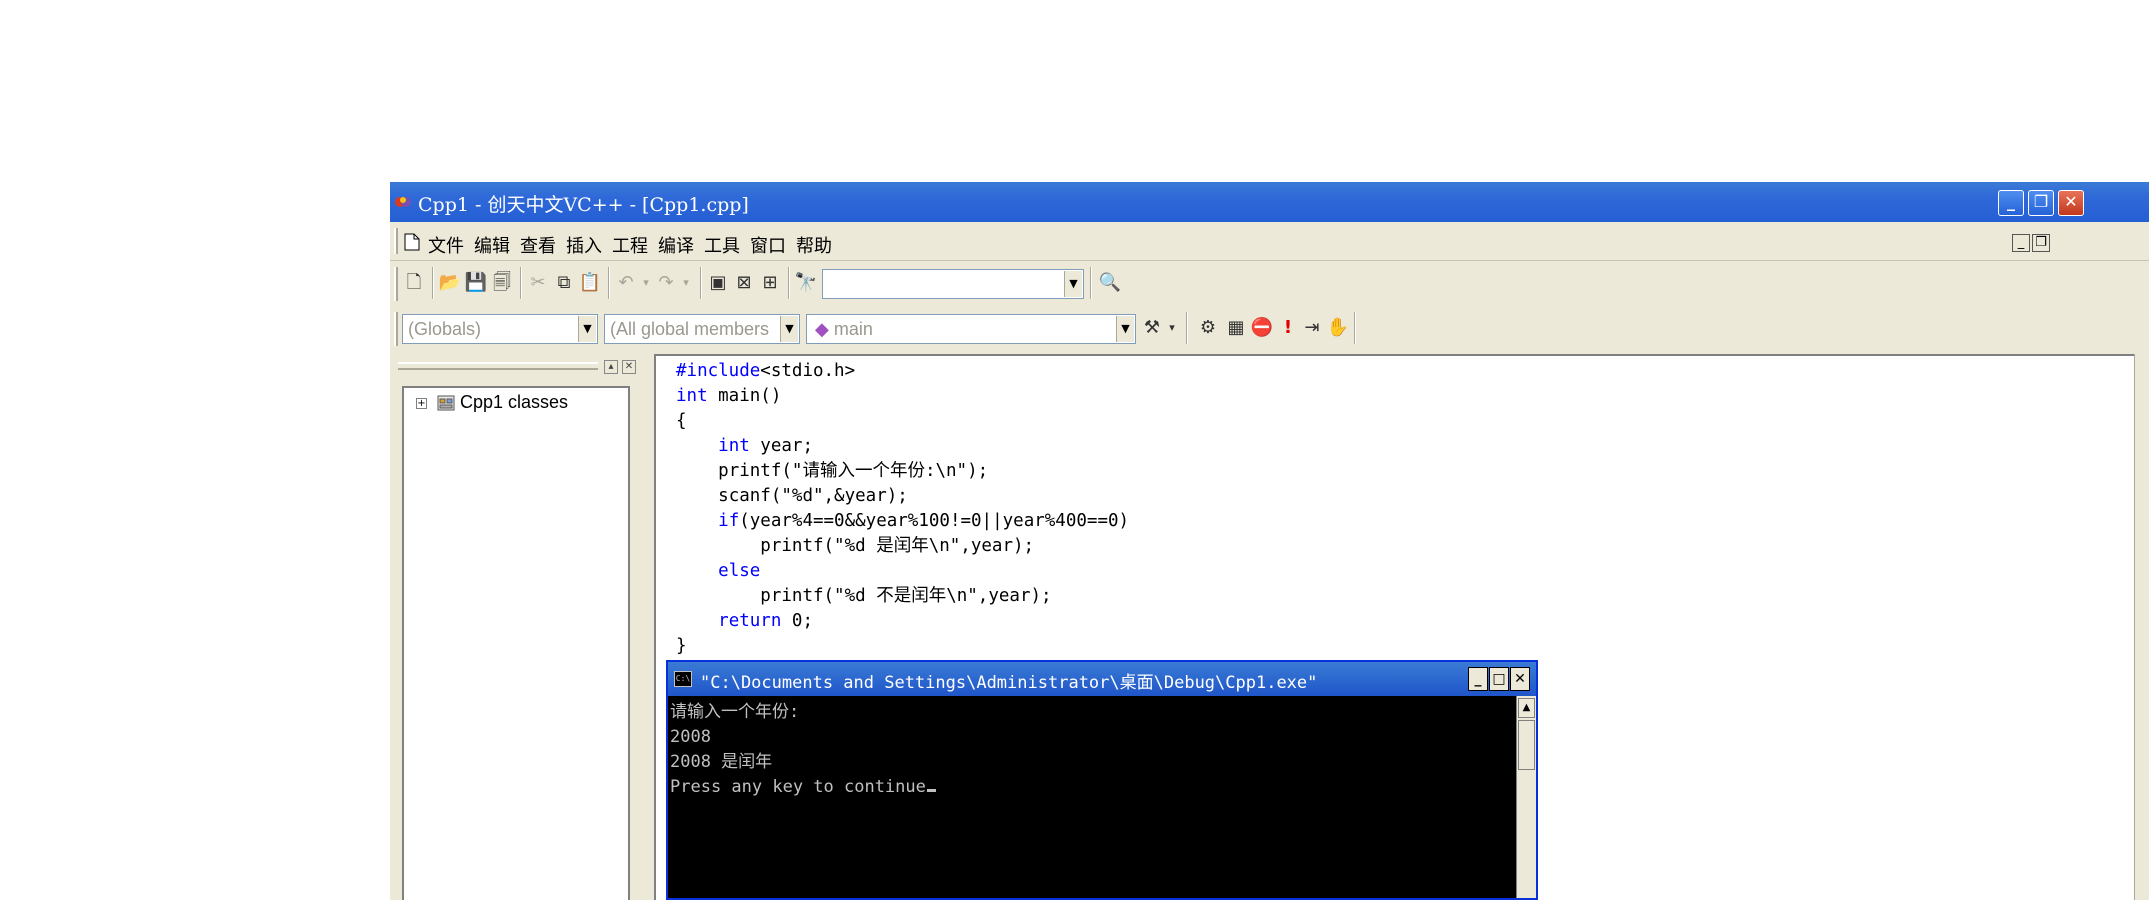 The height and width of the screenshot is (900, 2149). I want to click on code-text: printf("请输入一个年份:\n");, so click(853, 471).